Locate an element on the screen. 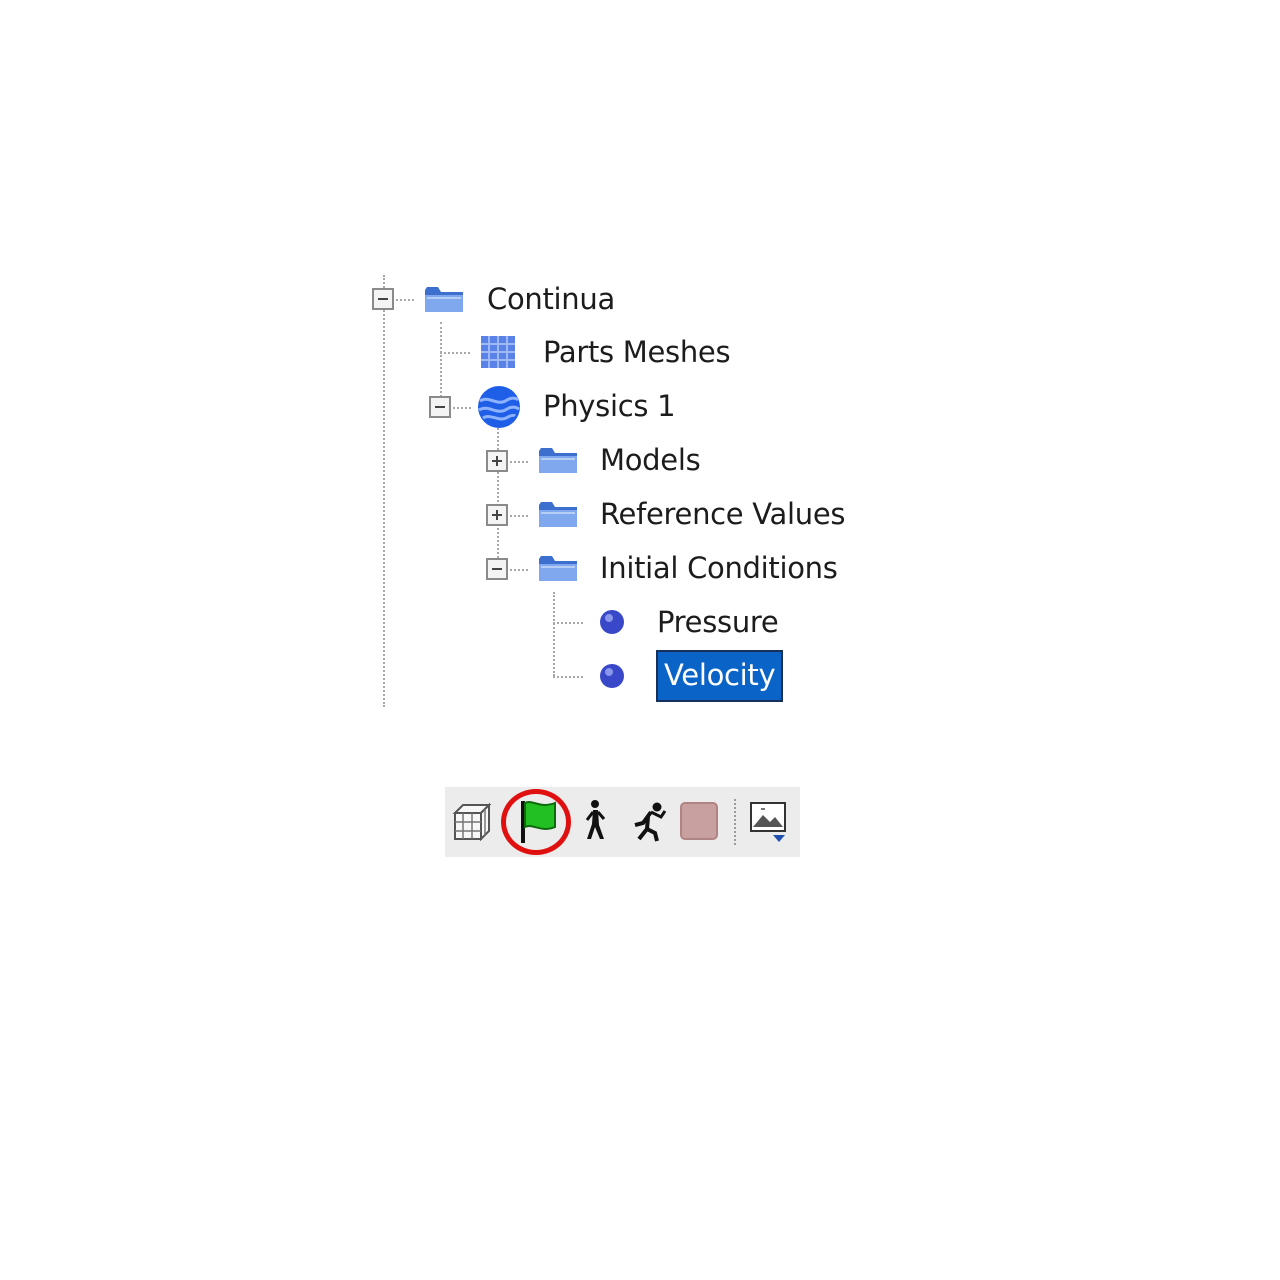  stop-icon is located at coordinates (699, 822).